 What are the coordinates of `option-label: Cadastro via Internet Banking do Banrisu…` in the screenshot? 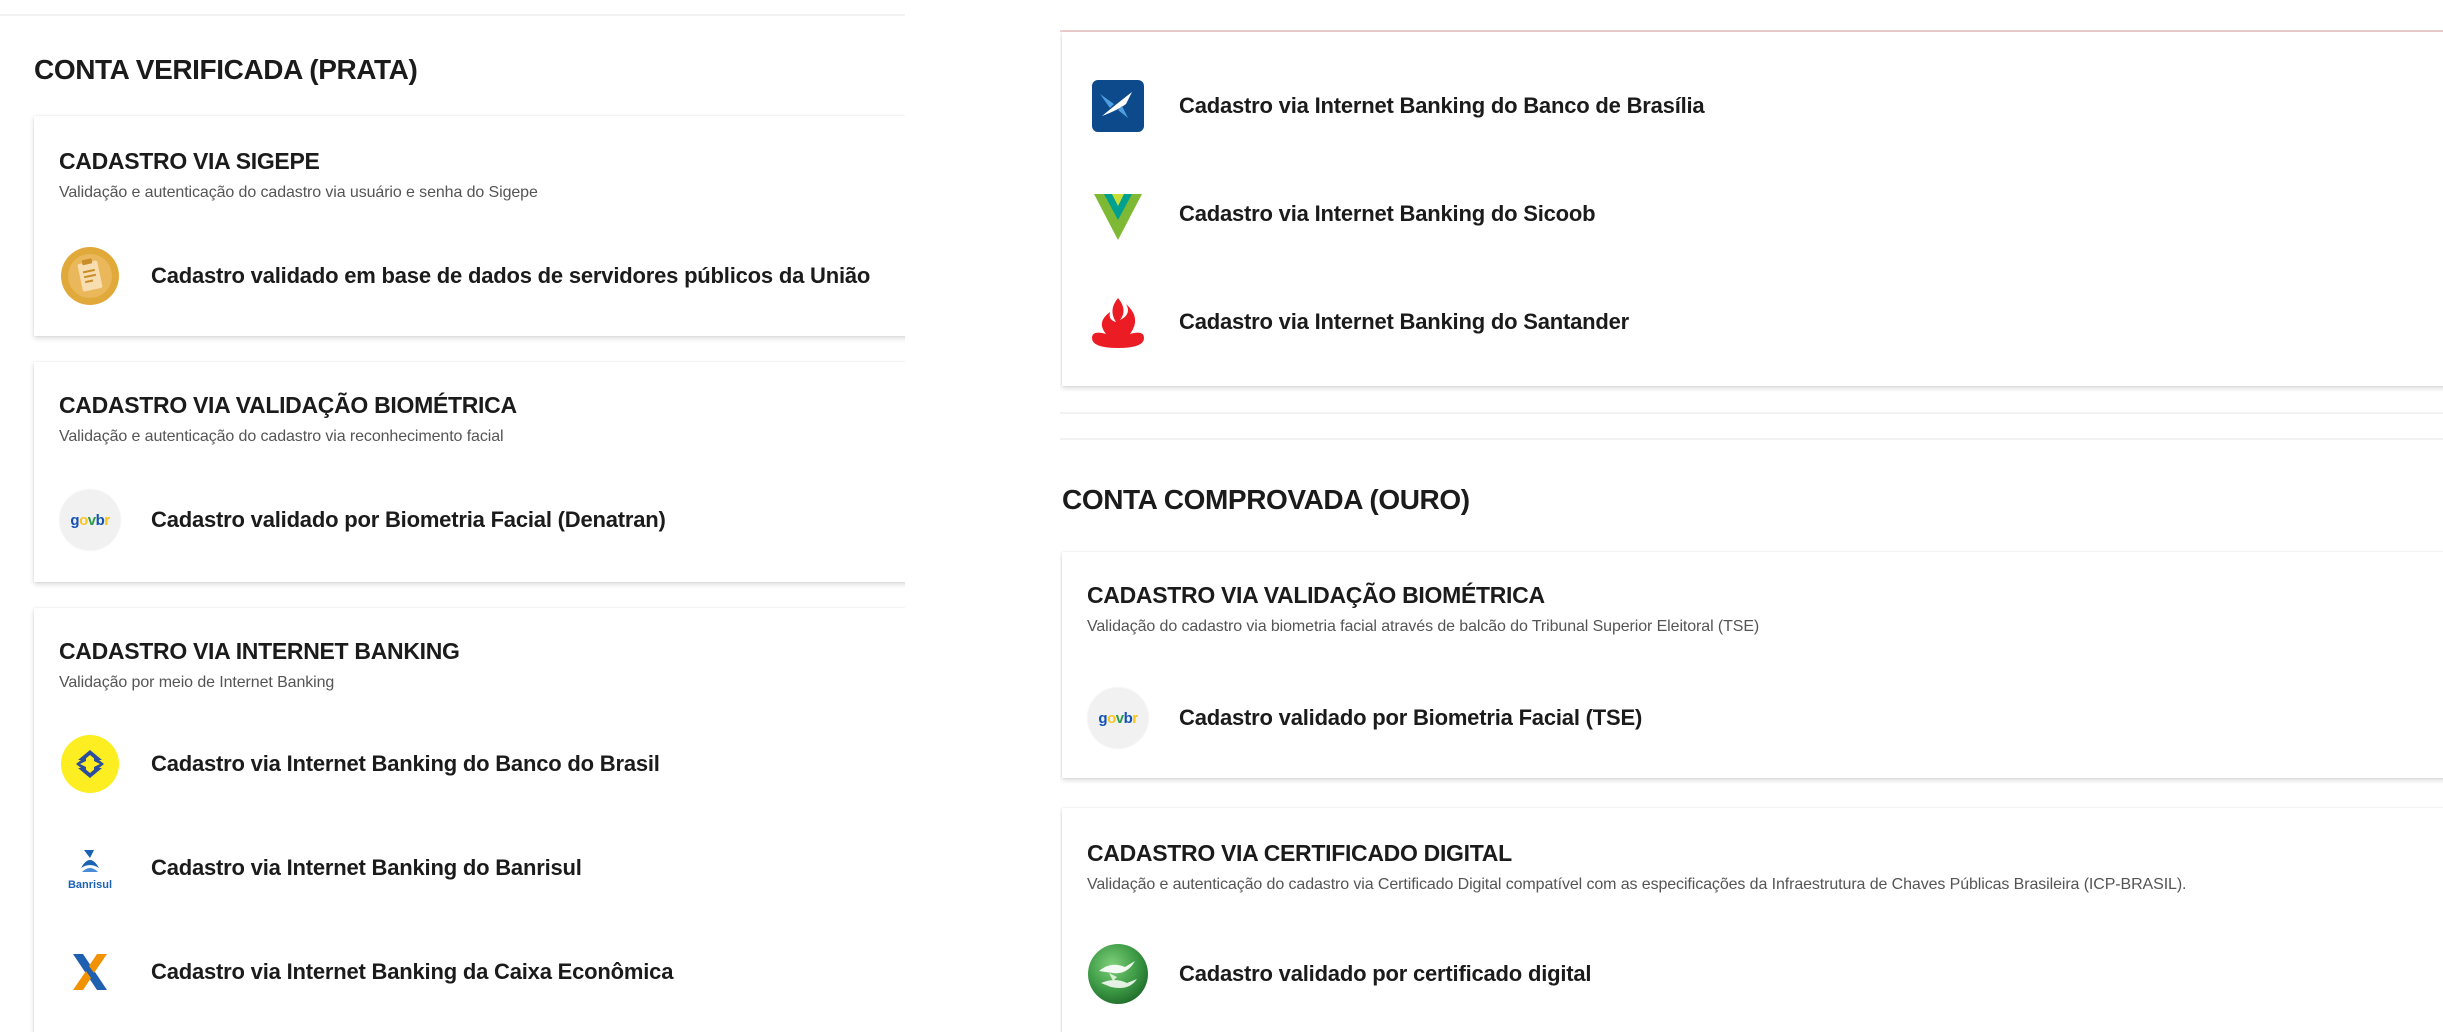 It's located at (366, 867).